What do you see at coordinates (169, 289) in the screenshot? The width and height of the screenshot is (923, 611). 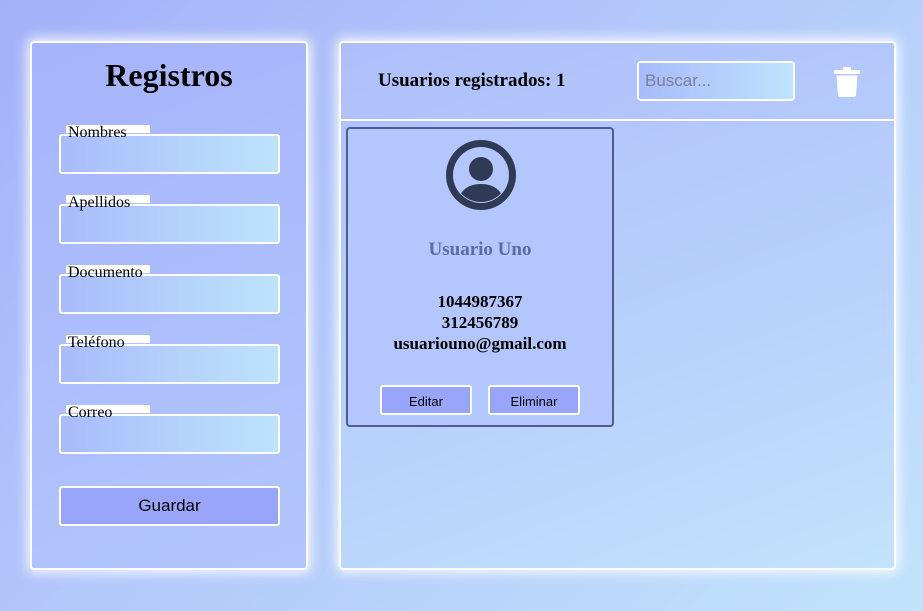 I see `documento-field: Documento` at bounding box center [169, 289].